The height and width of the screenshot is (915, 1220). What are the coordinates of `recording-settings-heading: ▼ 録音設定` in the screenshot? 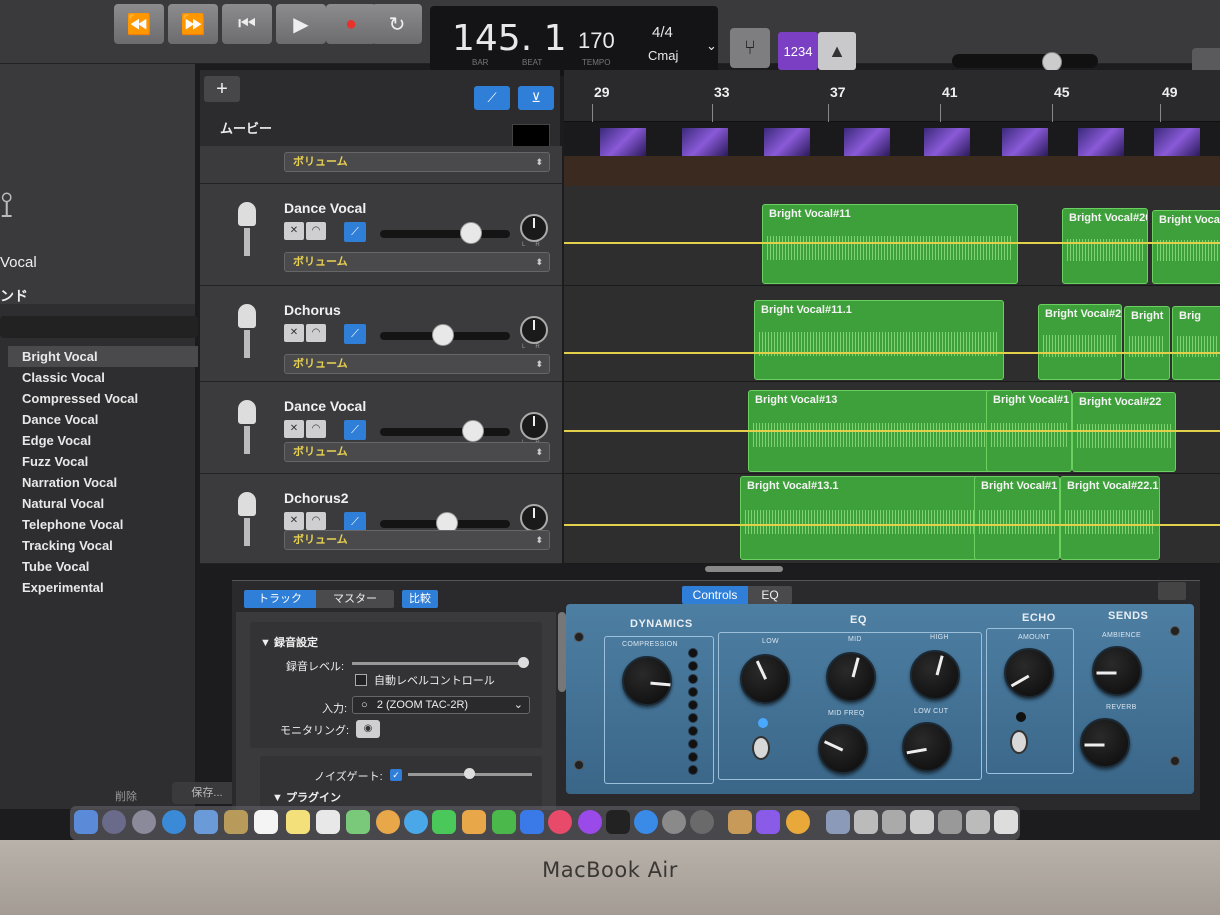 It's located at (289, 642).